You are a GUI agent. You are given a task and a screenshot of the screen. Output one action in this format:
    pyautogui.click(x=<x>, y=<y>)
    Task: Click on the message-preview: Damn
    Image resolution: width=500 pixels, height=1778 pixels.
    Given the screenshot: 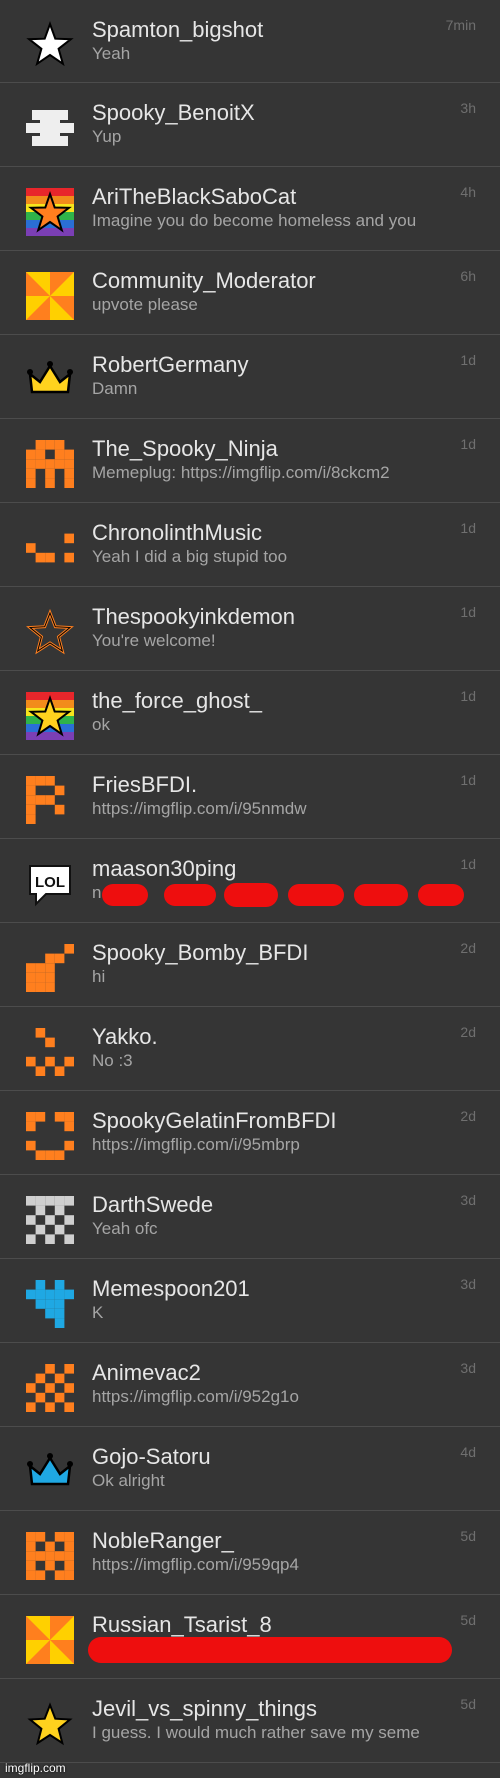 What is the action you would take?
    pyautogui.click(x=115, y=388)
    